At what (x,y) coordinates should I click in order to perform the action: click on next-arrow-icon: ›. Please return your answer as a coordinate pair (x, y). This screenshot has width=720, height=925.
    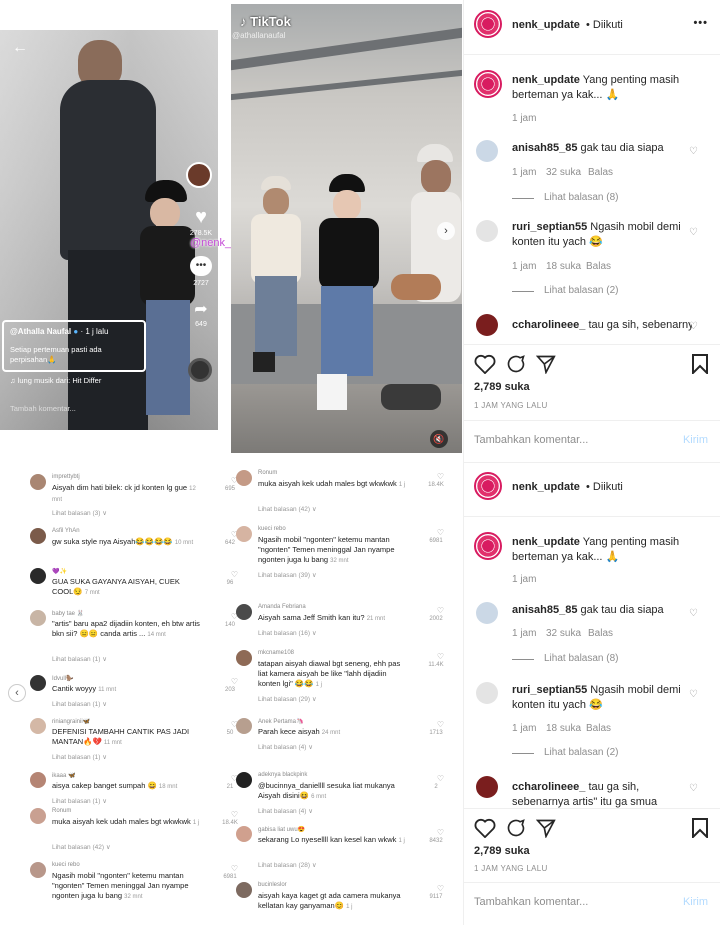
    Looking at the image, I should click on (446, 231).